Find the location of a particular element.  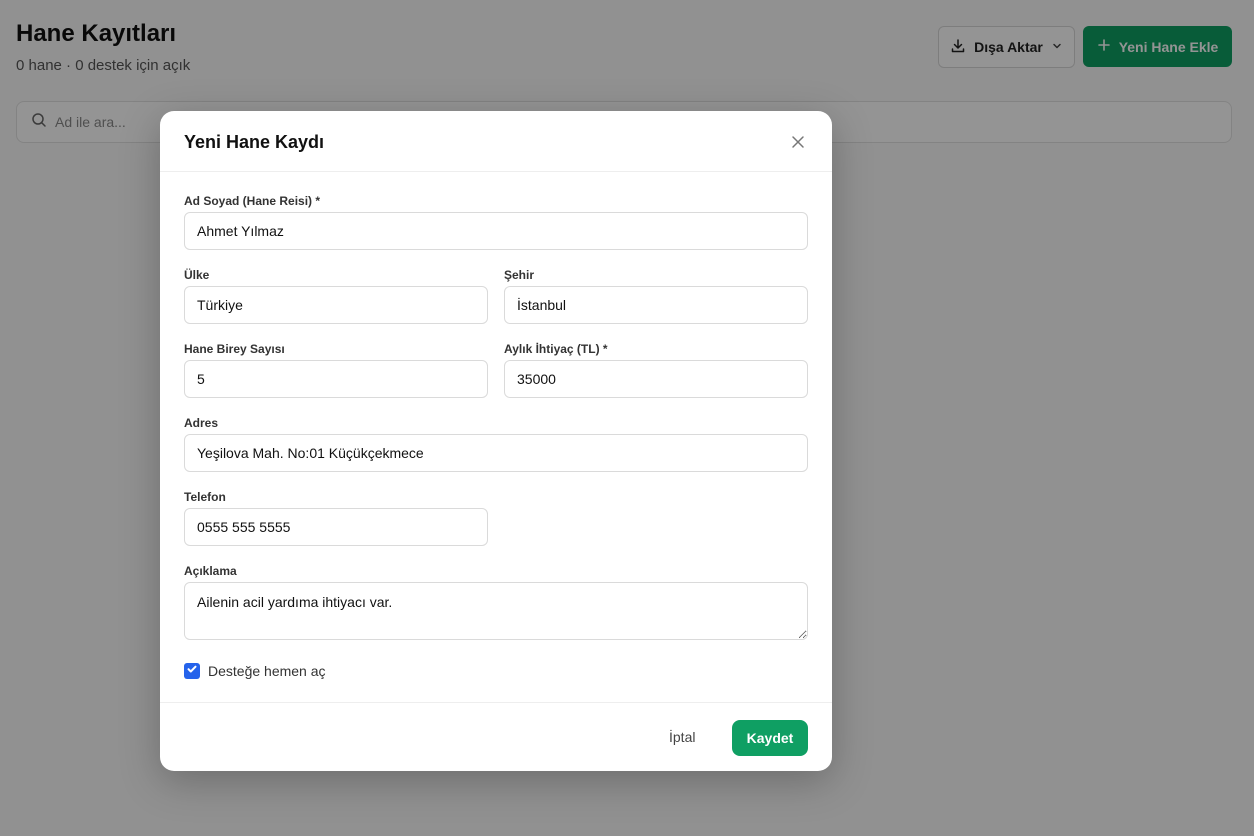

modal-footer: İptal Kaydet is located at coordinates (496, 736).